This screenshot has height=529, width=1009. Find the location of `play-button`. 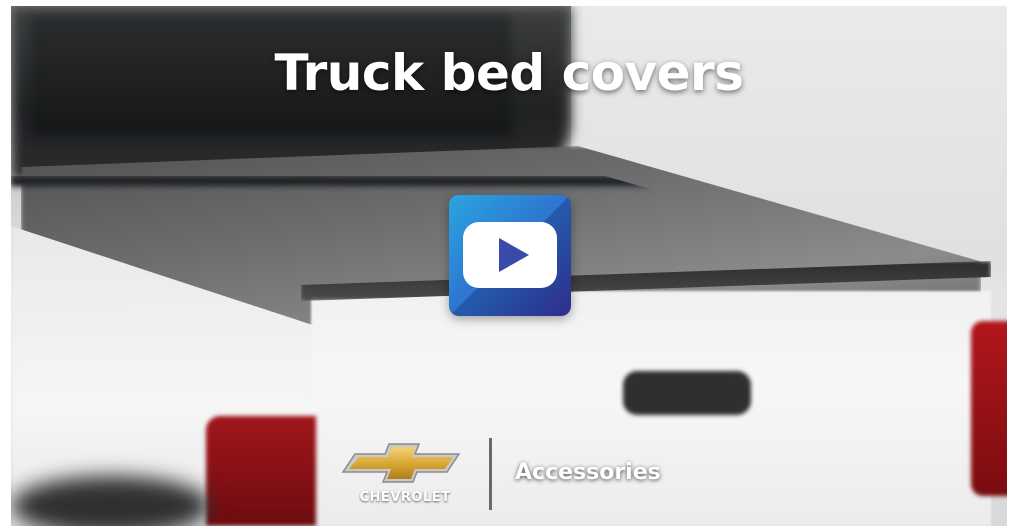

play-button is located at coordinates (510, 255).